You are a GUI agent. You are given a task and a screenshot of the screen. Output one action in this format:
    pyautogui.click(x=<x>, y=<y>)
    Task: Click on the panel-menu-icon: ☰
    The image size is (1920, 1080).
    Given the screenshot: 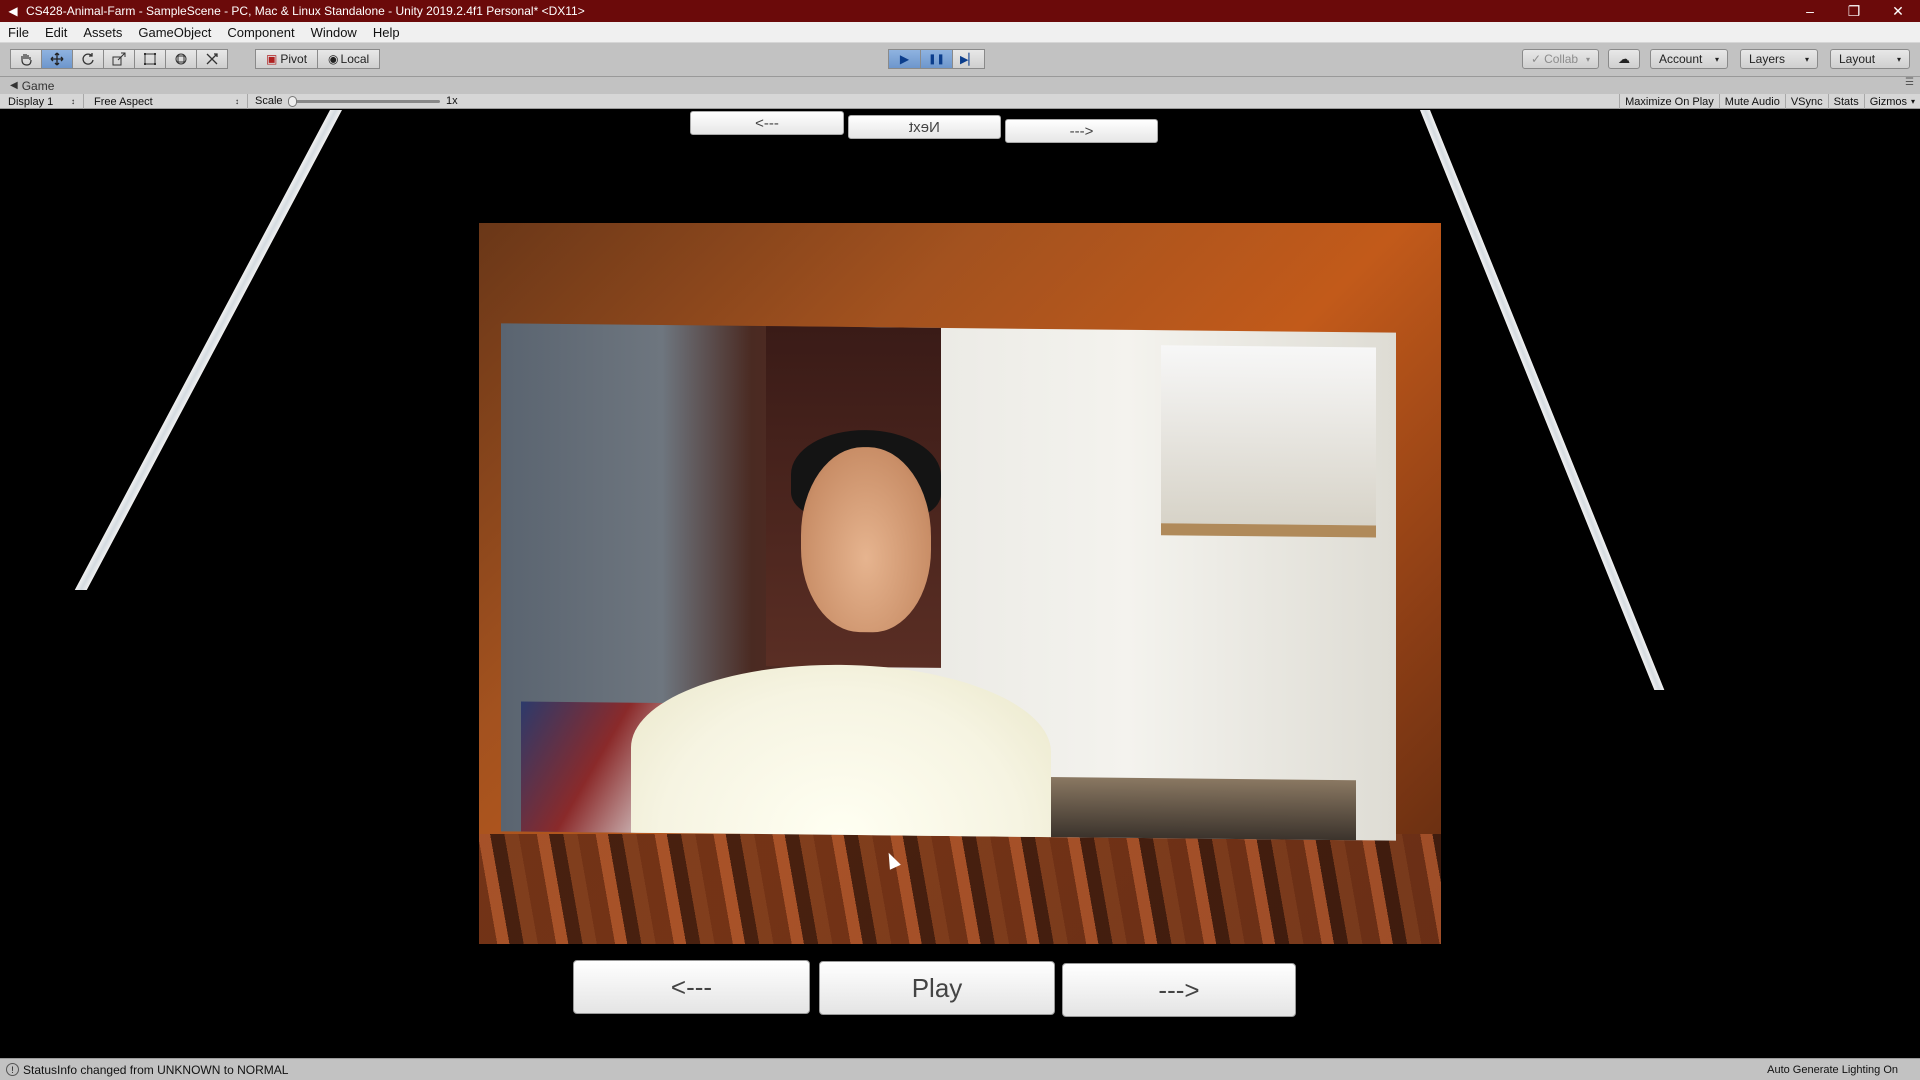 What is the action you would take?
    pyautogui.click(x=1909, y=82)
    